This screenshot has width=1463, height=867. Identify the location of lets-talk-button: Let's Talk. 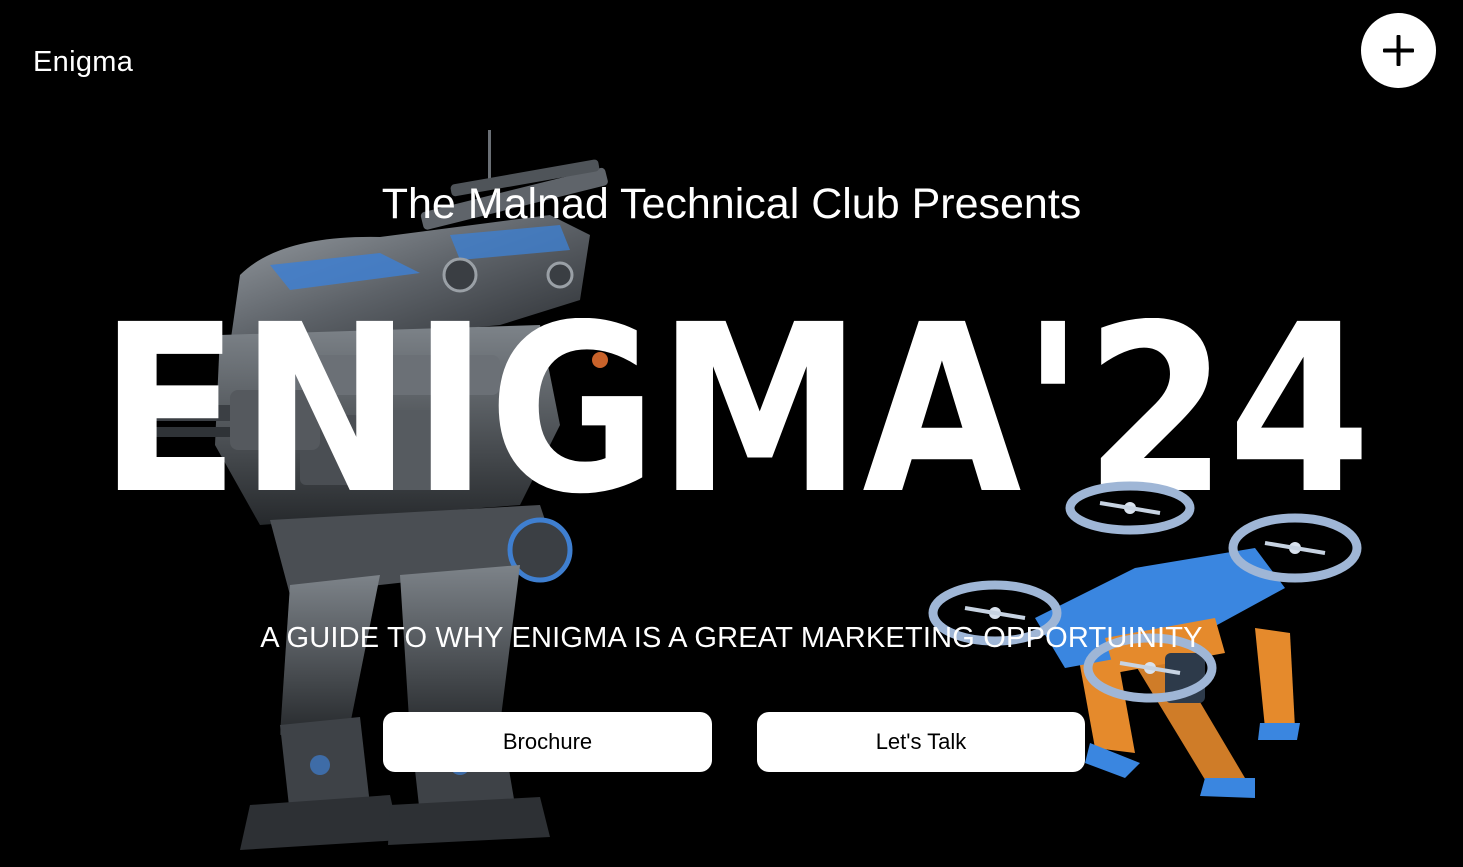
(921, 742).